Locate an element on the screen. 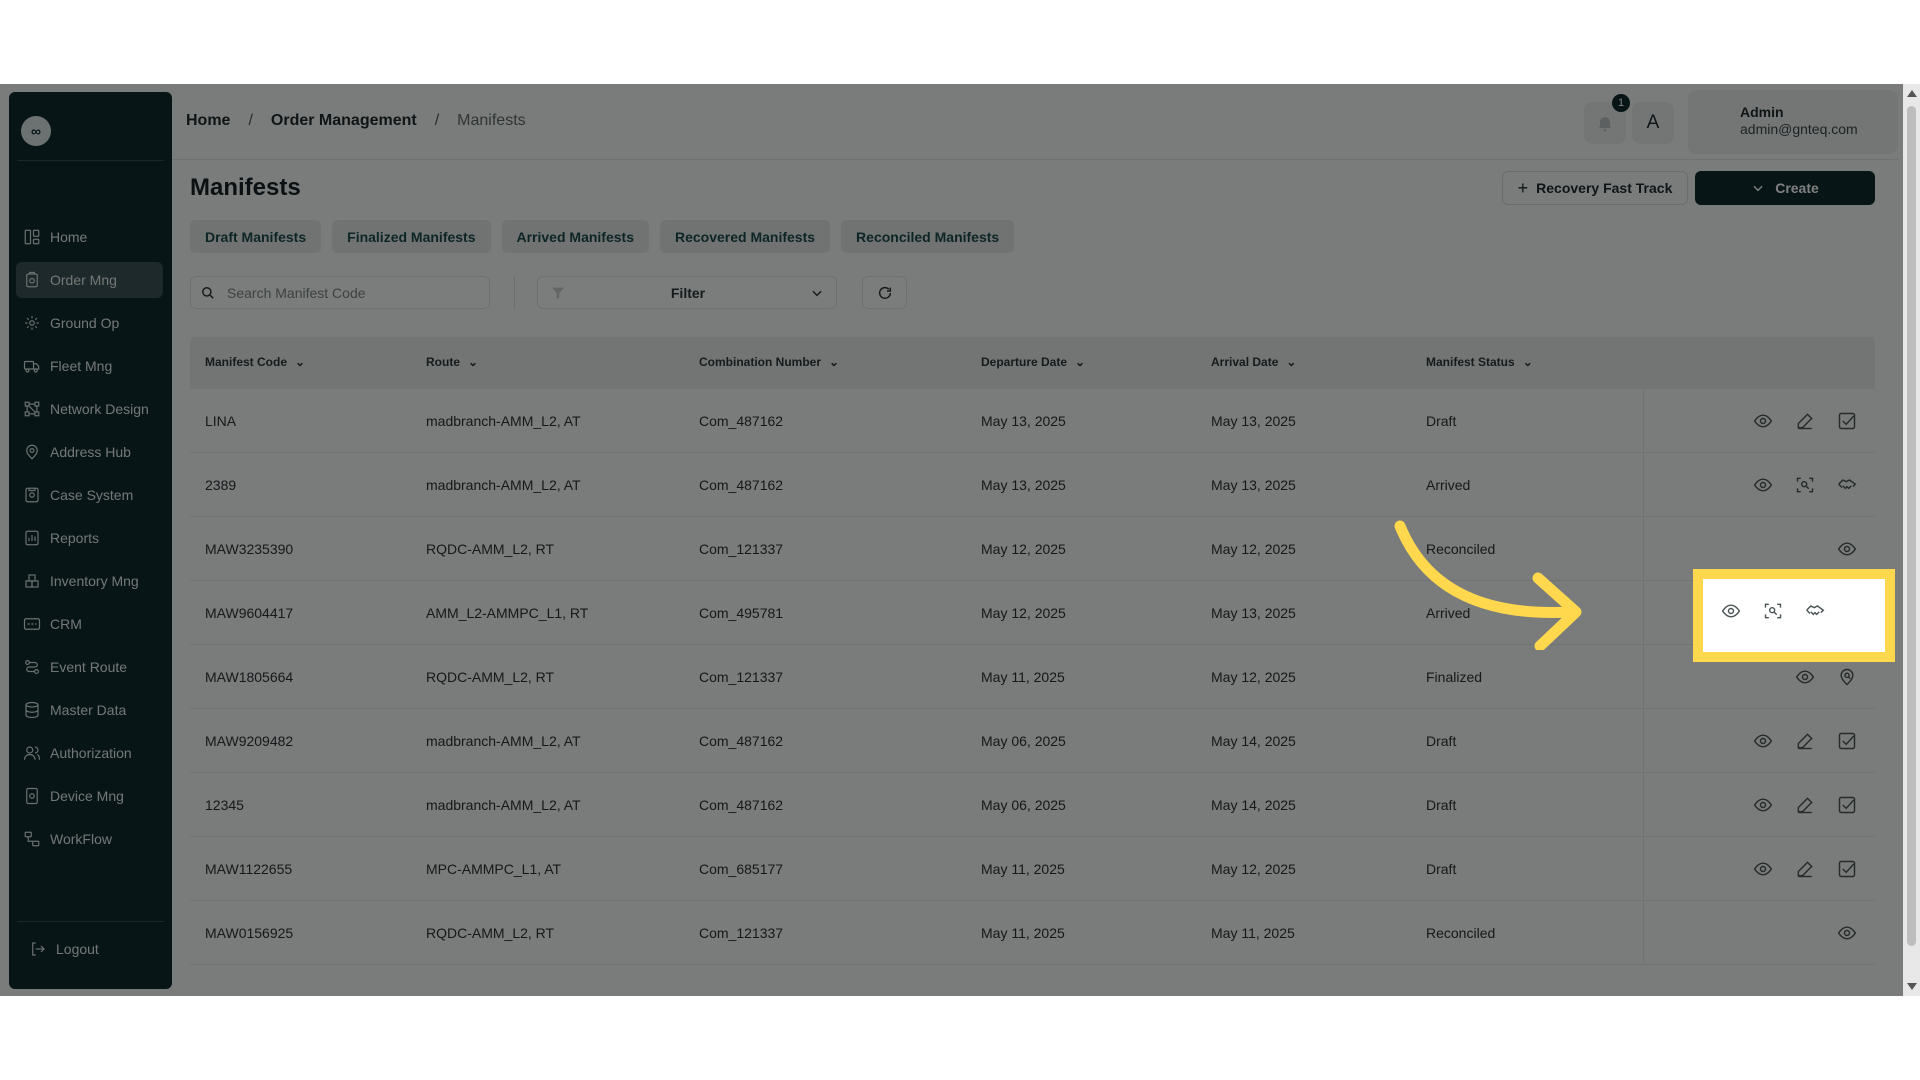 This screenshot has width=1920, height=1080. filter-icon is located at coordinates (558, 293).